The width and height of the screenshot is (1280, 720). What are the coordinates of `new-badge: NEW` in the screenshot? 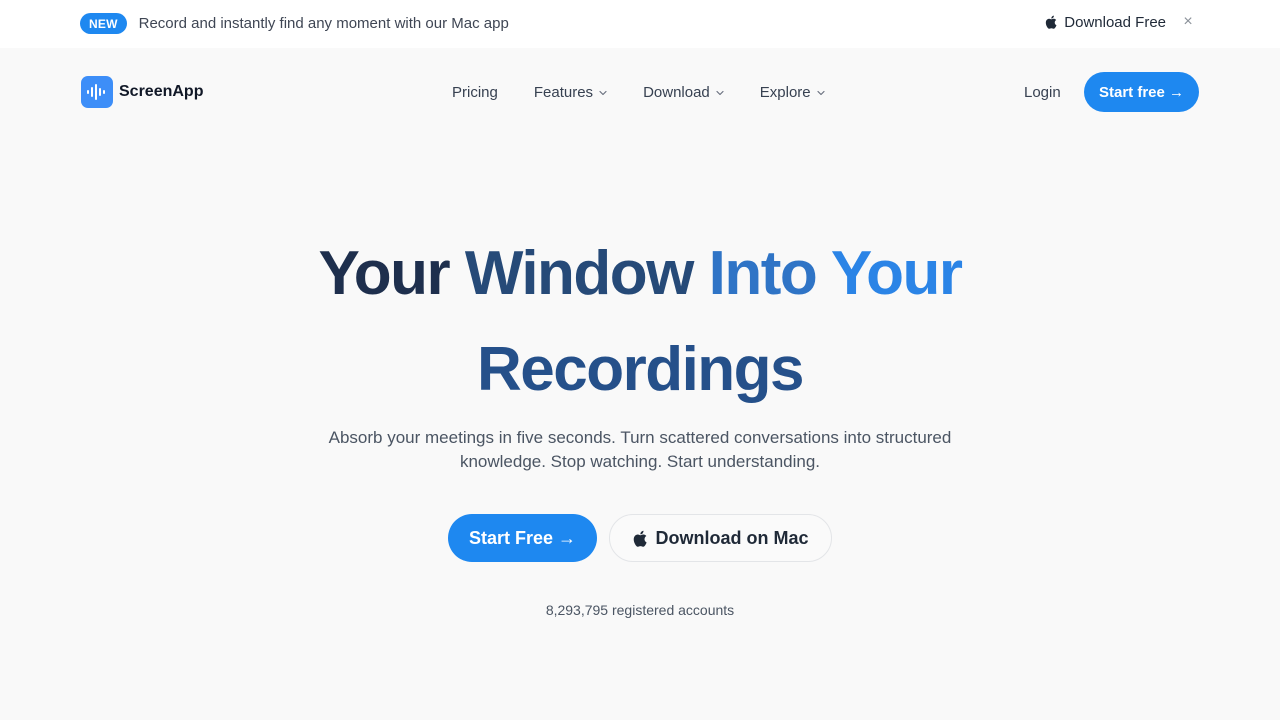 It's located at (103, 23).